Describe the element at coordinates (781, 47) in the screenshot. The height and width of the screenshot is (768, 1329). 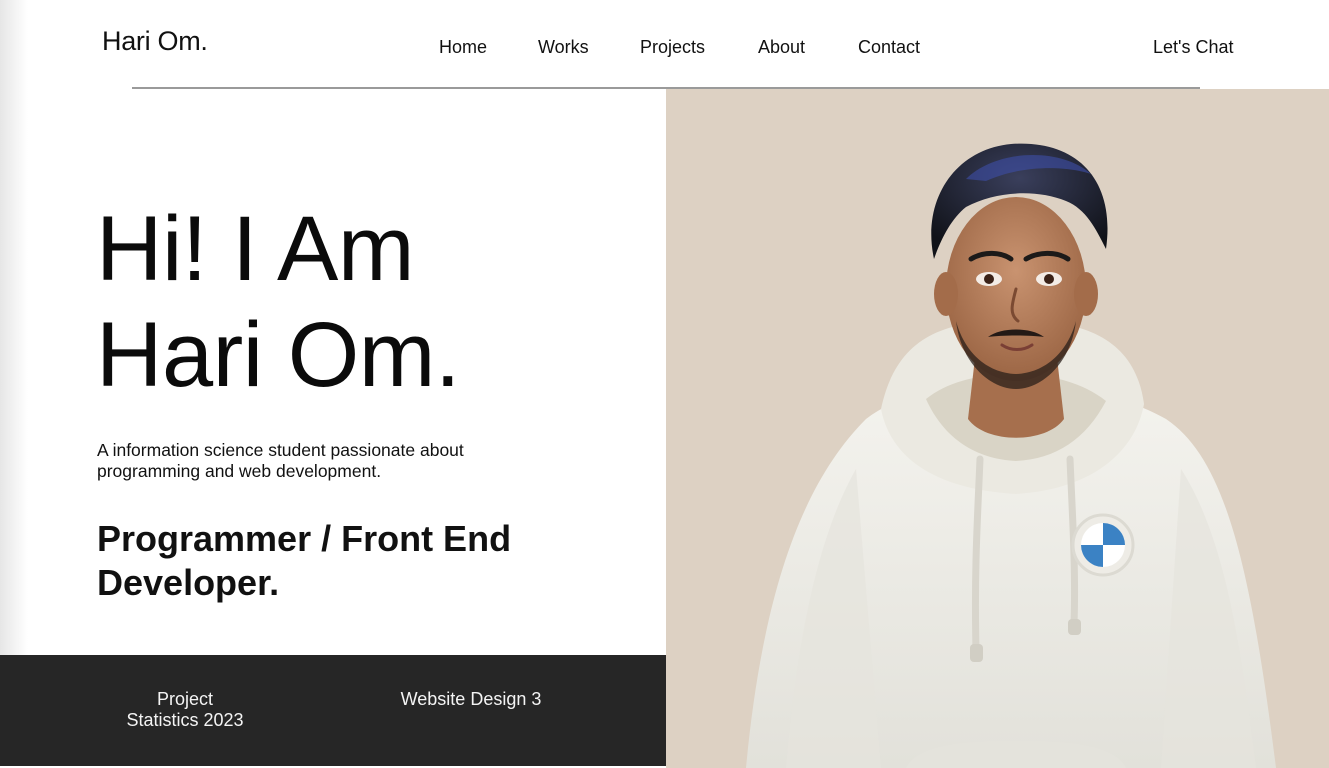
I see `nav-about: About` at that location.